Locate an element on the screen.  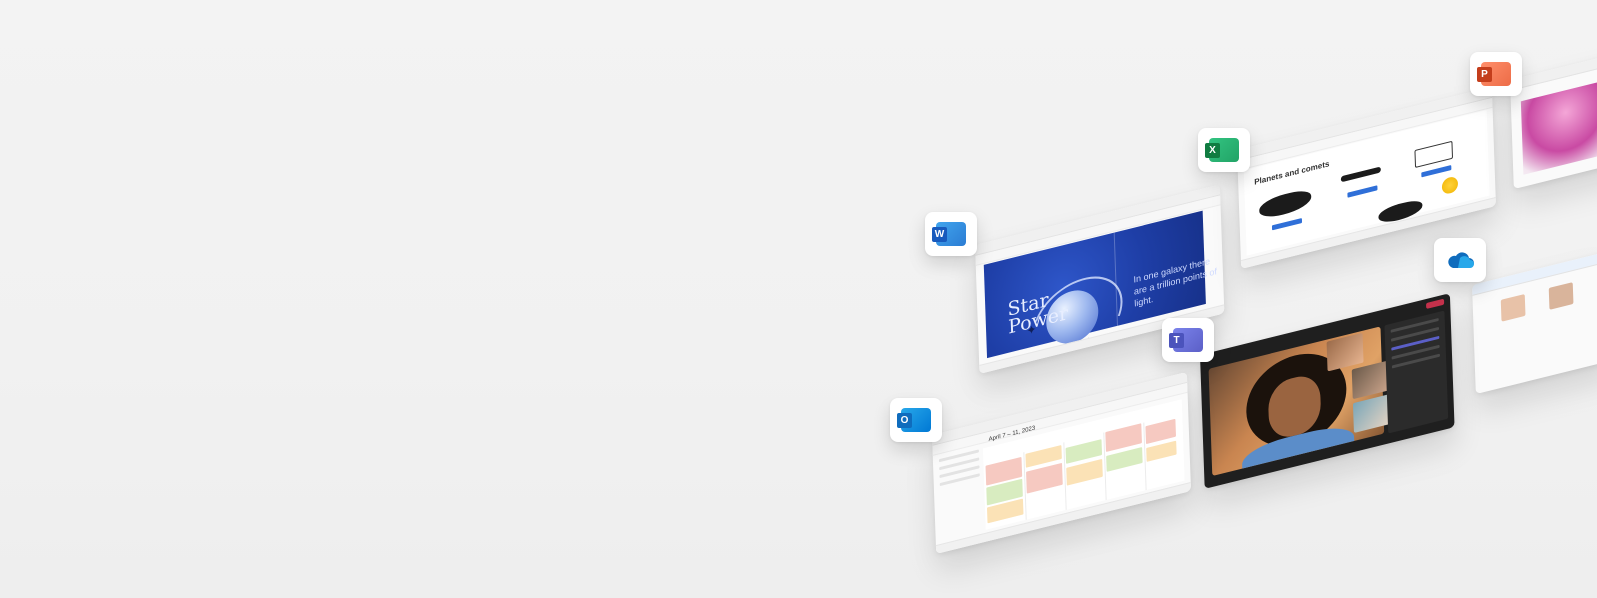
teams-window is located at coordinates (1327, 391).